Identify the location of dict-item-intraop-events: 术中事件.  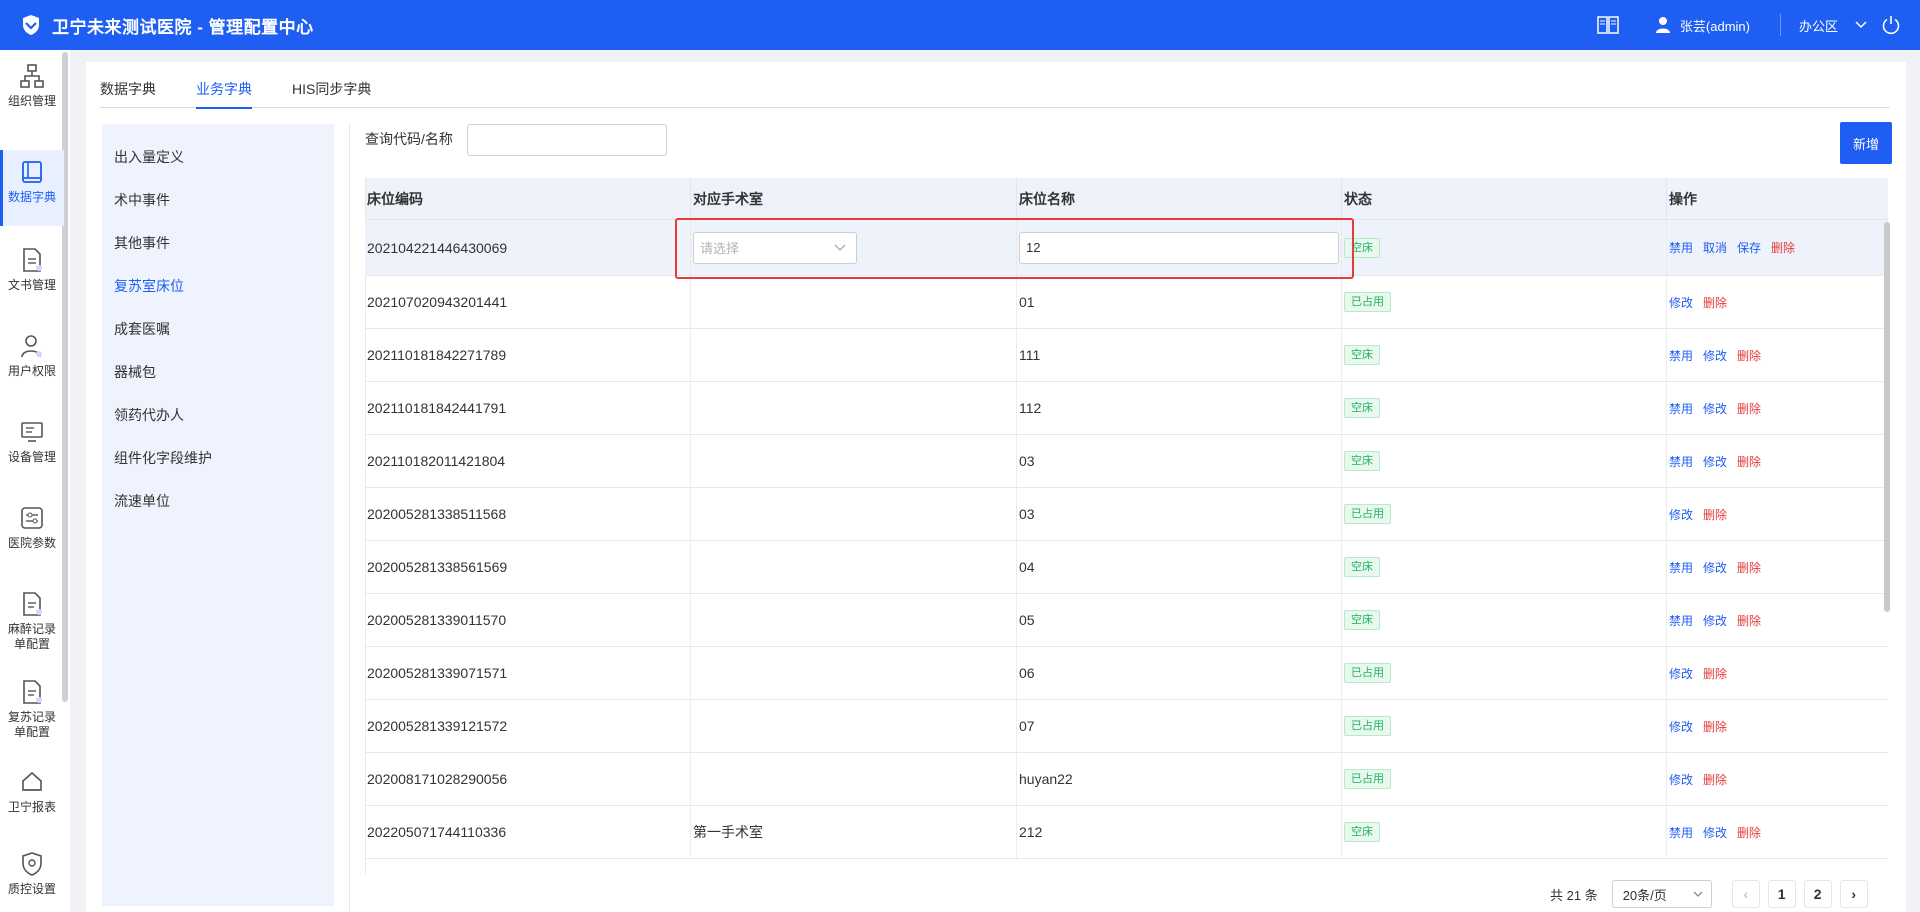
(218, 200).